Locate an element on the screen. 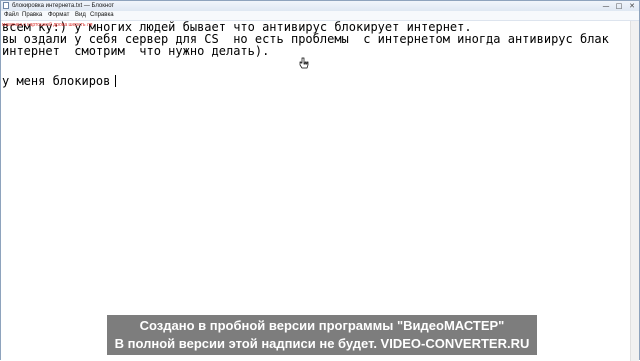  menu-file: Файл is located at coordinates (11, 15).